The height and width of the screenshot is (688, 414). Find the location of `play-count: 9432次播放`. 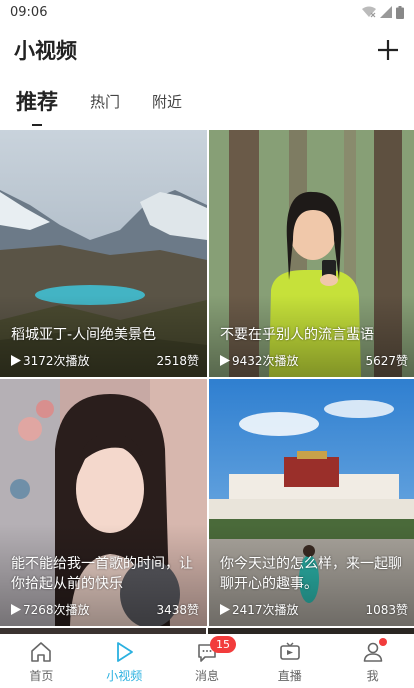

play-count: 9432次播放 is located at coordinates (259, 360).